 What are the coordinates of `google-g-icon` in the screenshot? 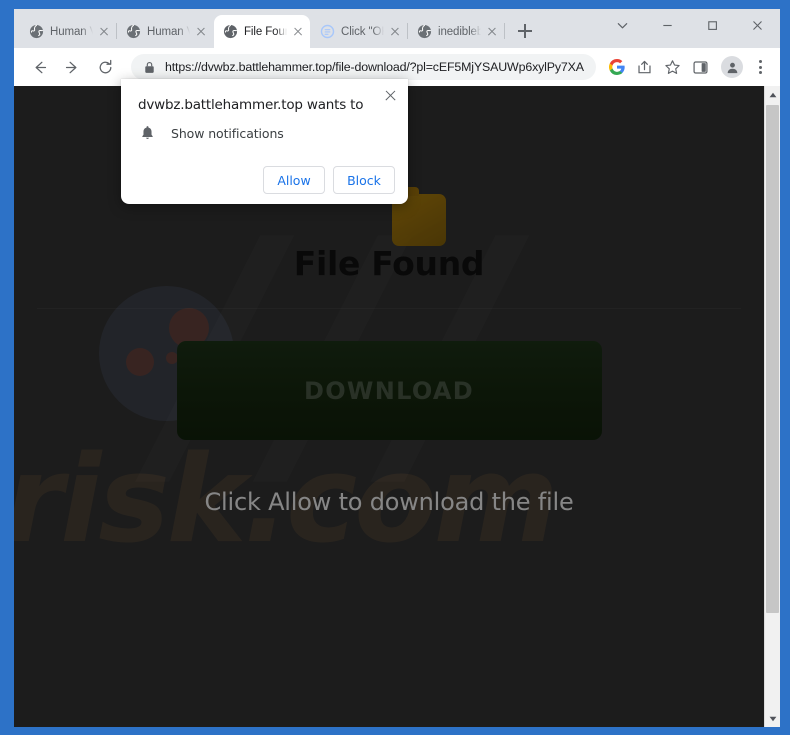 It's located at (616, 67).